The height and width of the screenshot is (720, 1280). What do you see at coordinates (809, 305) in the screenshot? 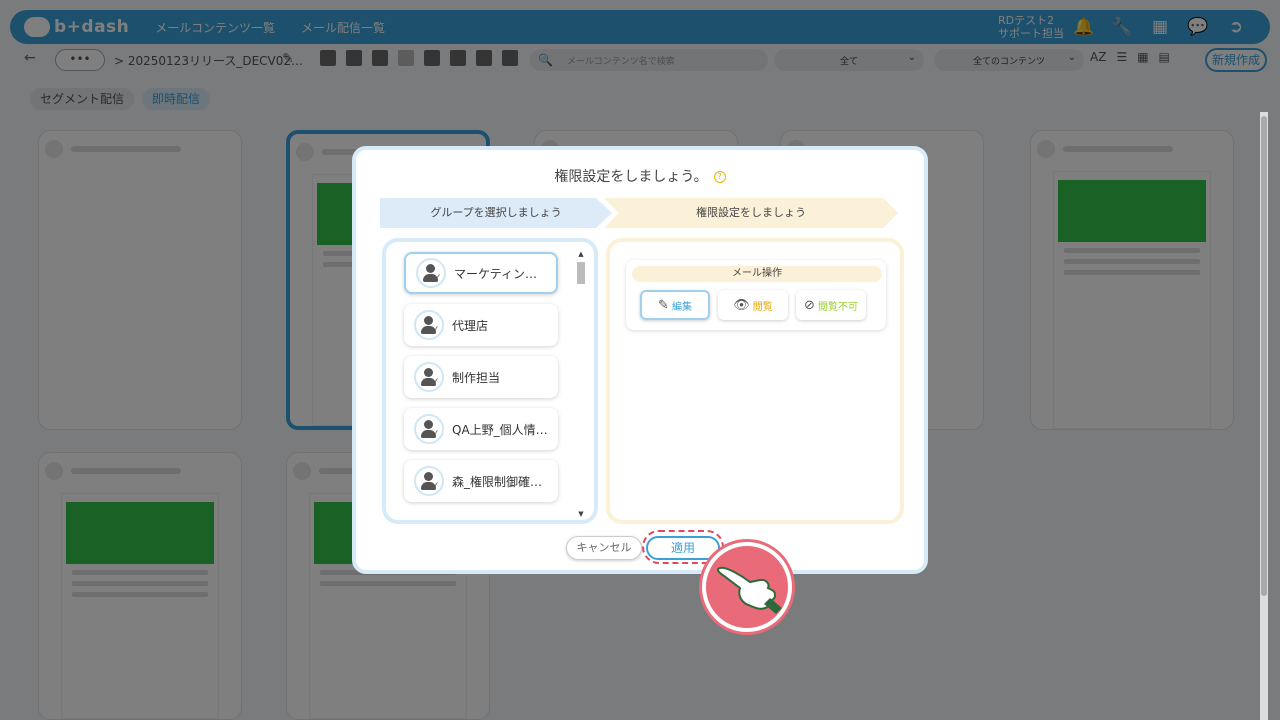
I see `no-view-icon: ⊘` at bounding box center [809, 305].